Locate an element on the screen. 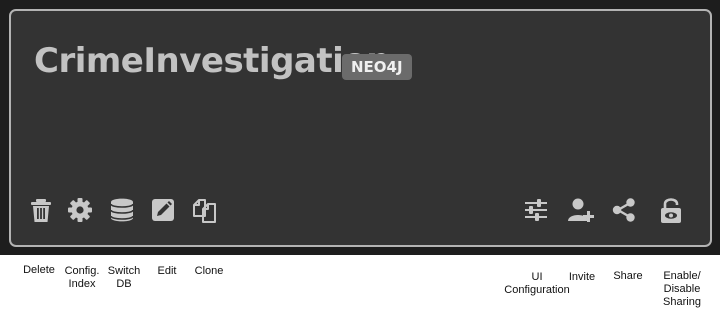 Image resolution: width=720 pixels, height=323 pixels. database-icon is located at coordinates (122, 210).